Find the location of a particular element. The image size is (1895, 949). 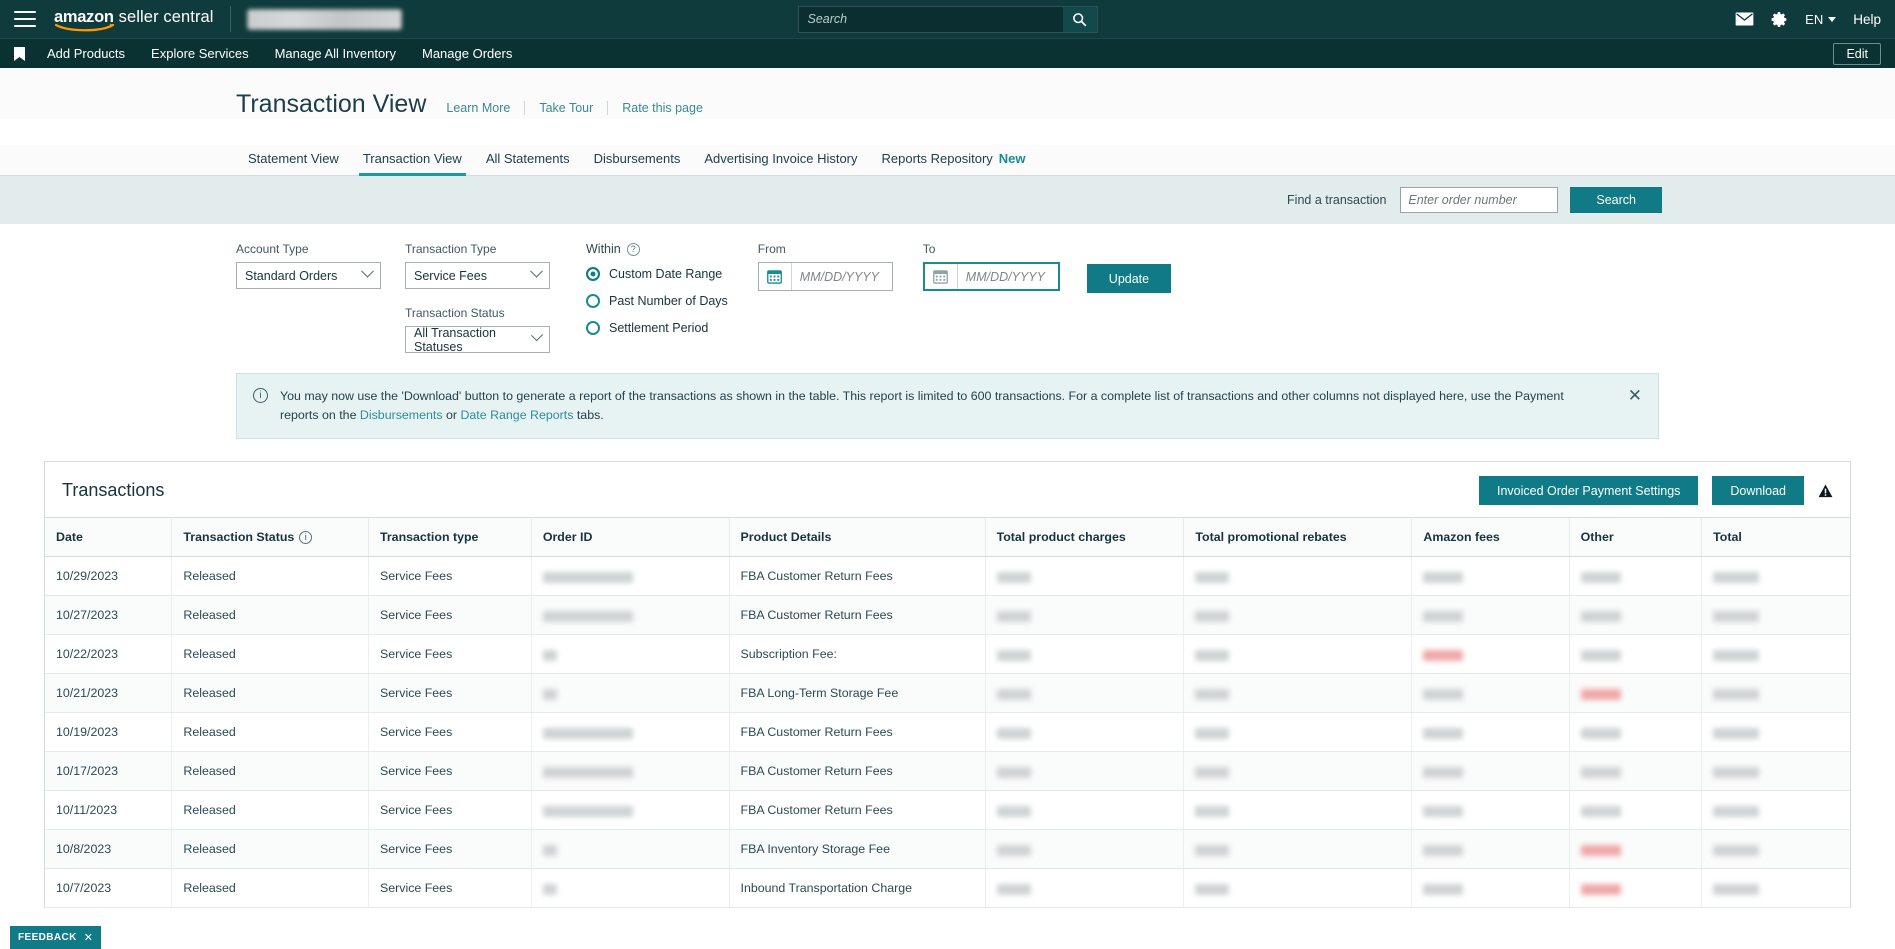

account-type-select: Standard Orders is located at coordinates (308, 275).